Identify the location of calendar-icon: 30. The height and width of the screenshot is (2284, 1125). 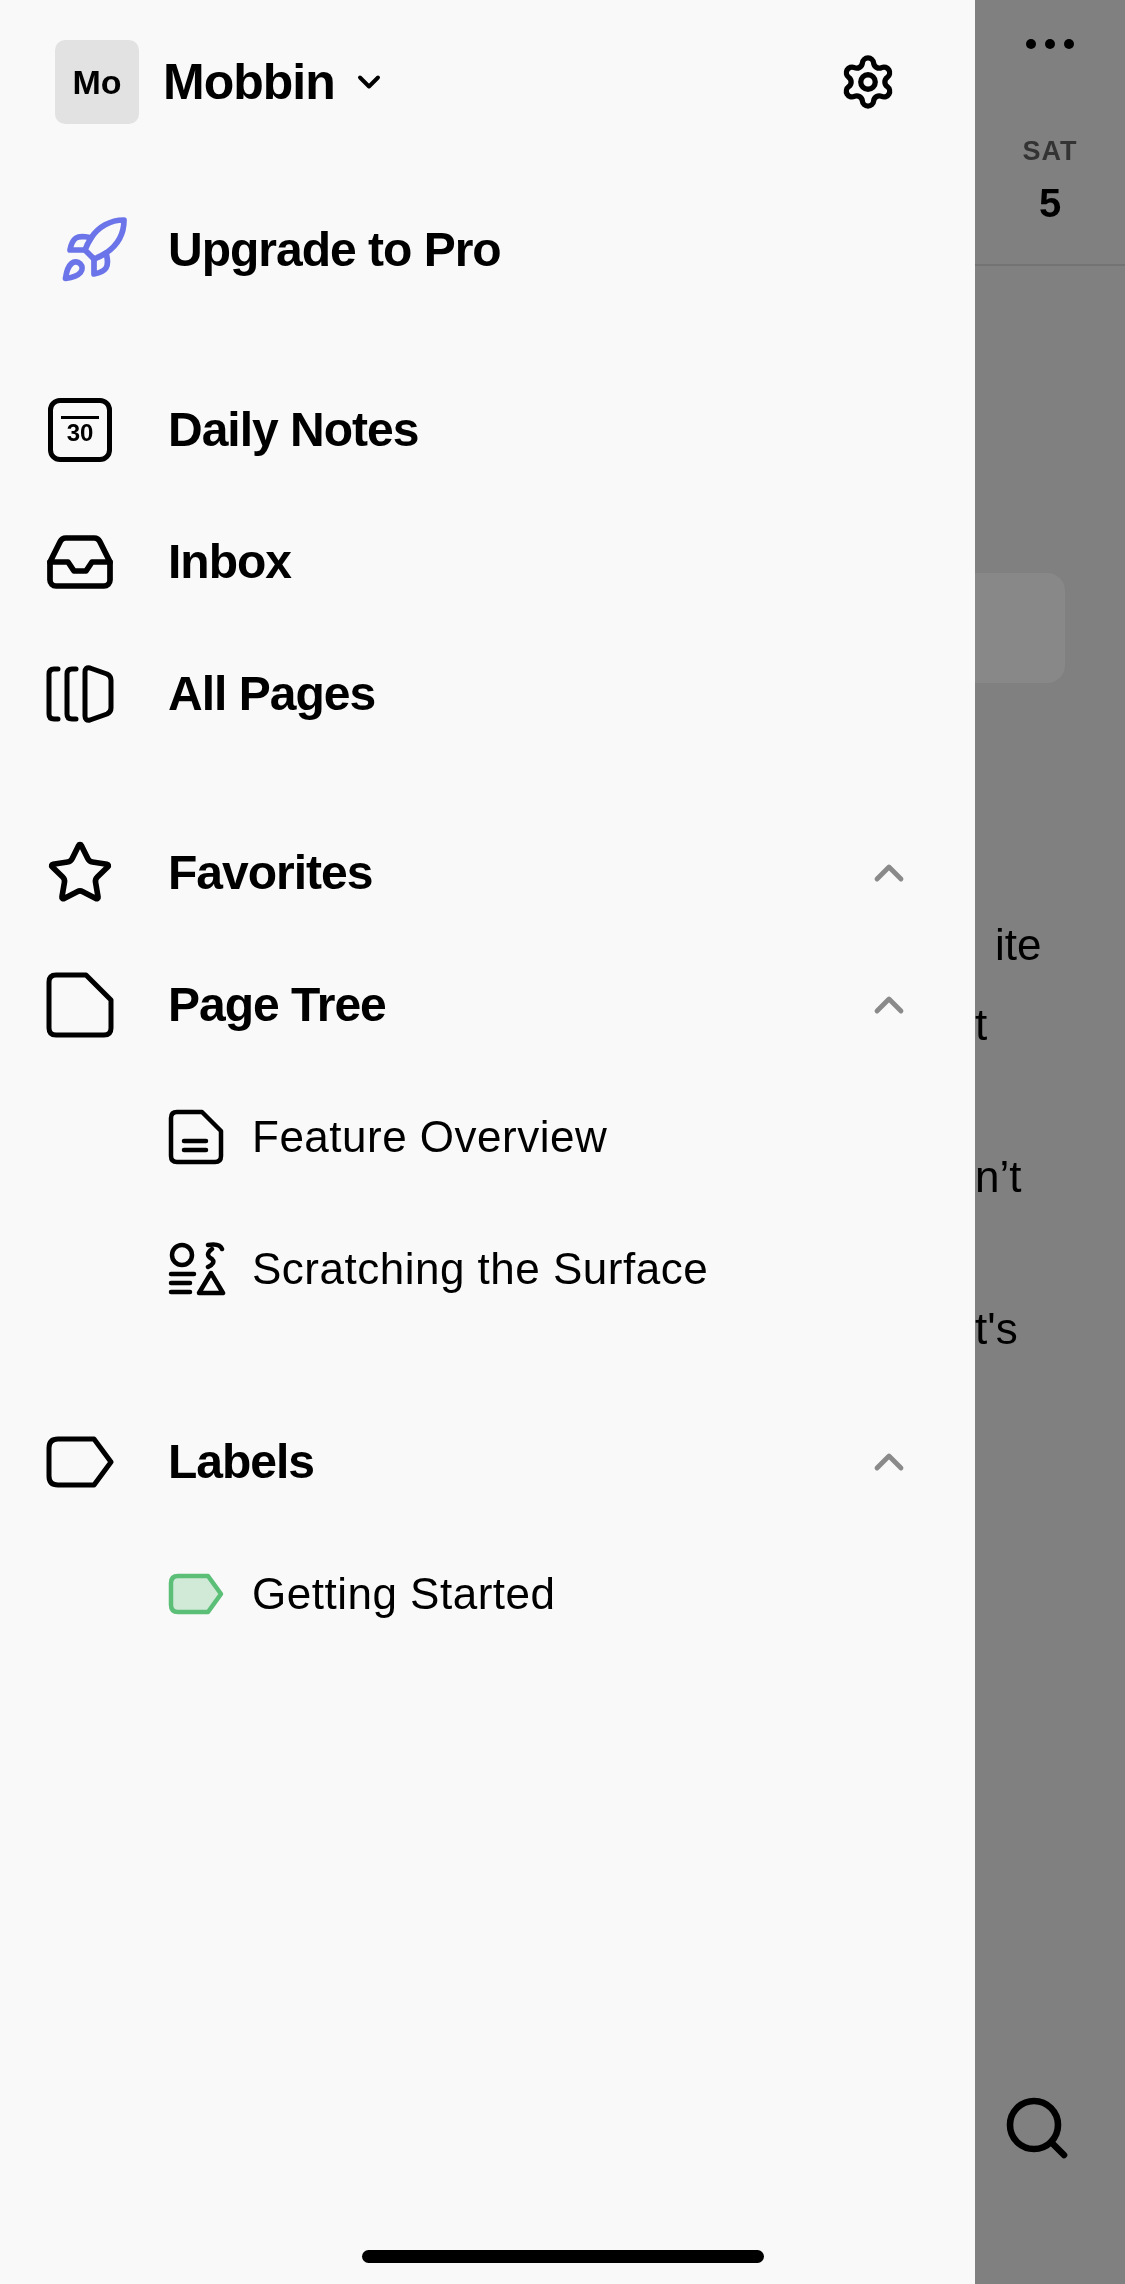
(80, 430).